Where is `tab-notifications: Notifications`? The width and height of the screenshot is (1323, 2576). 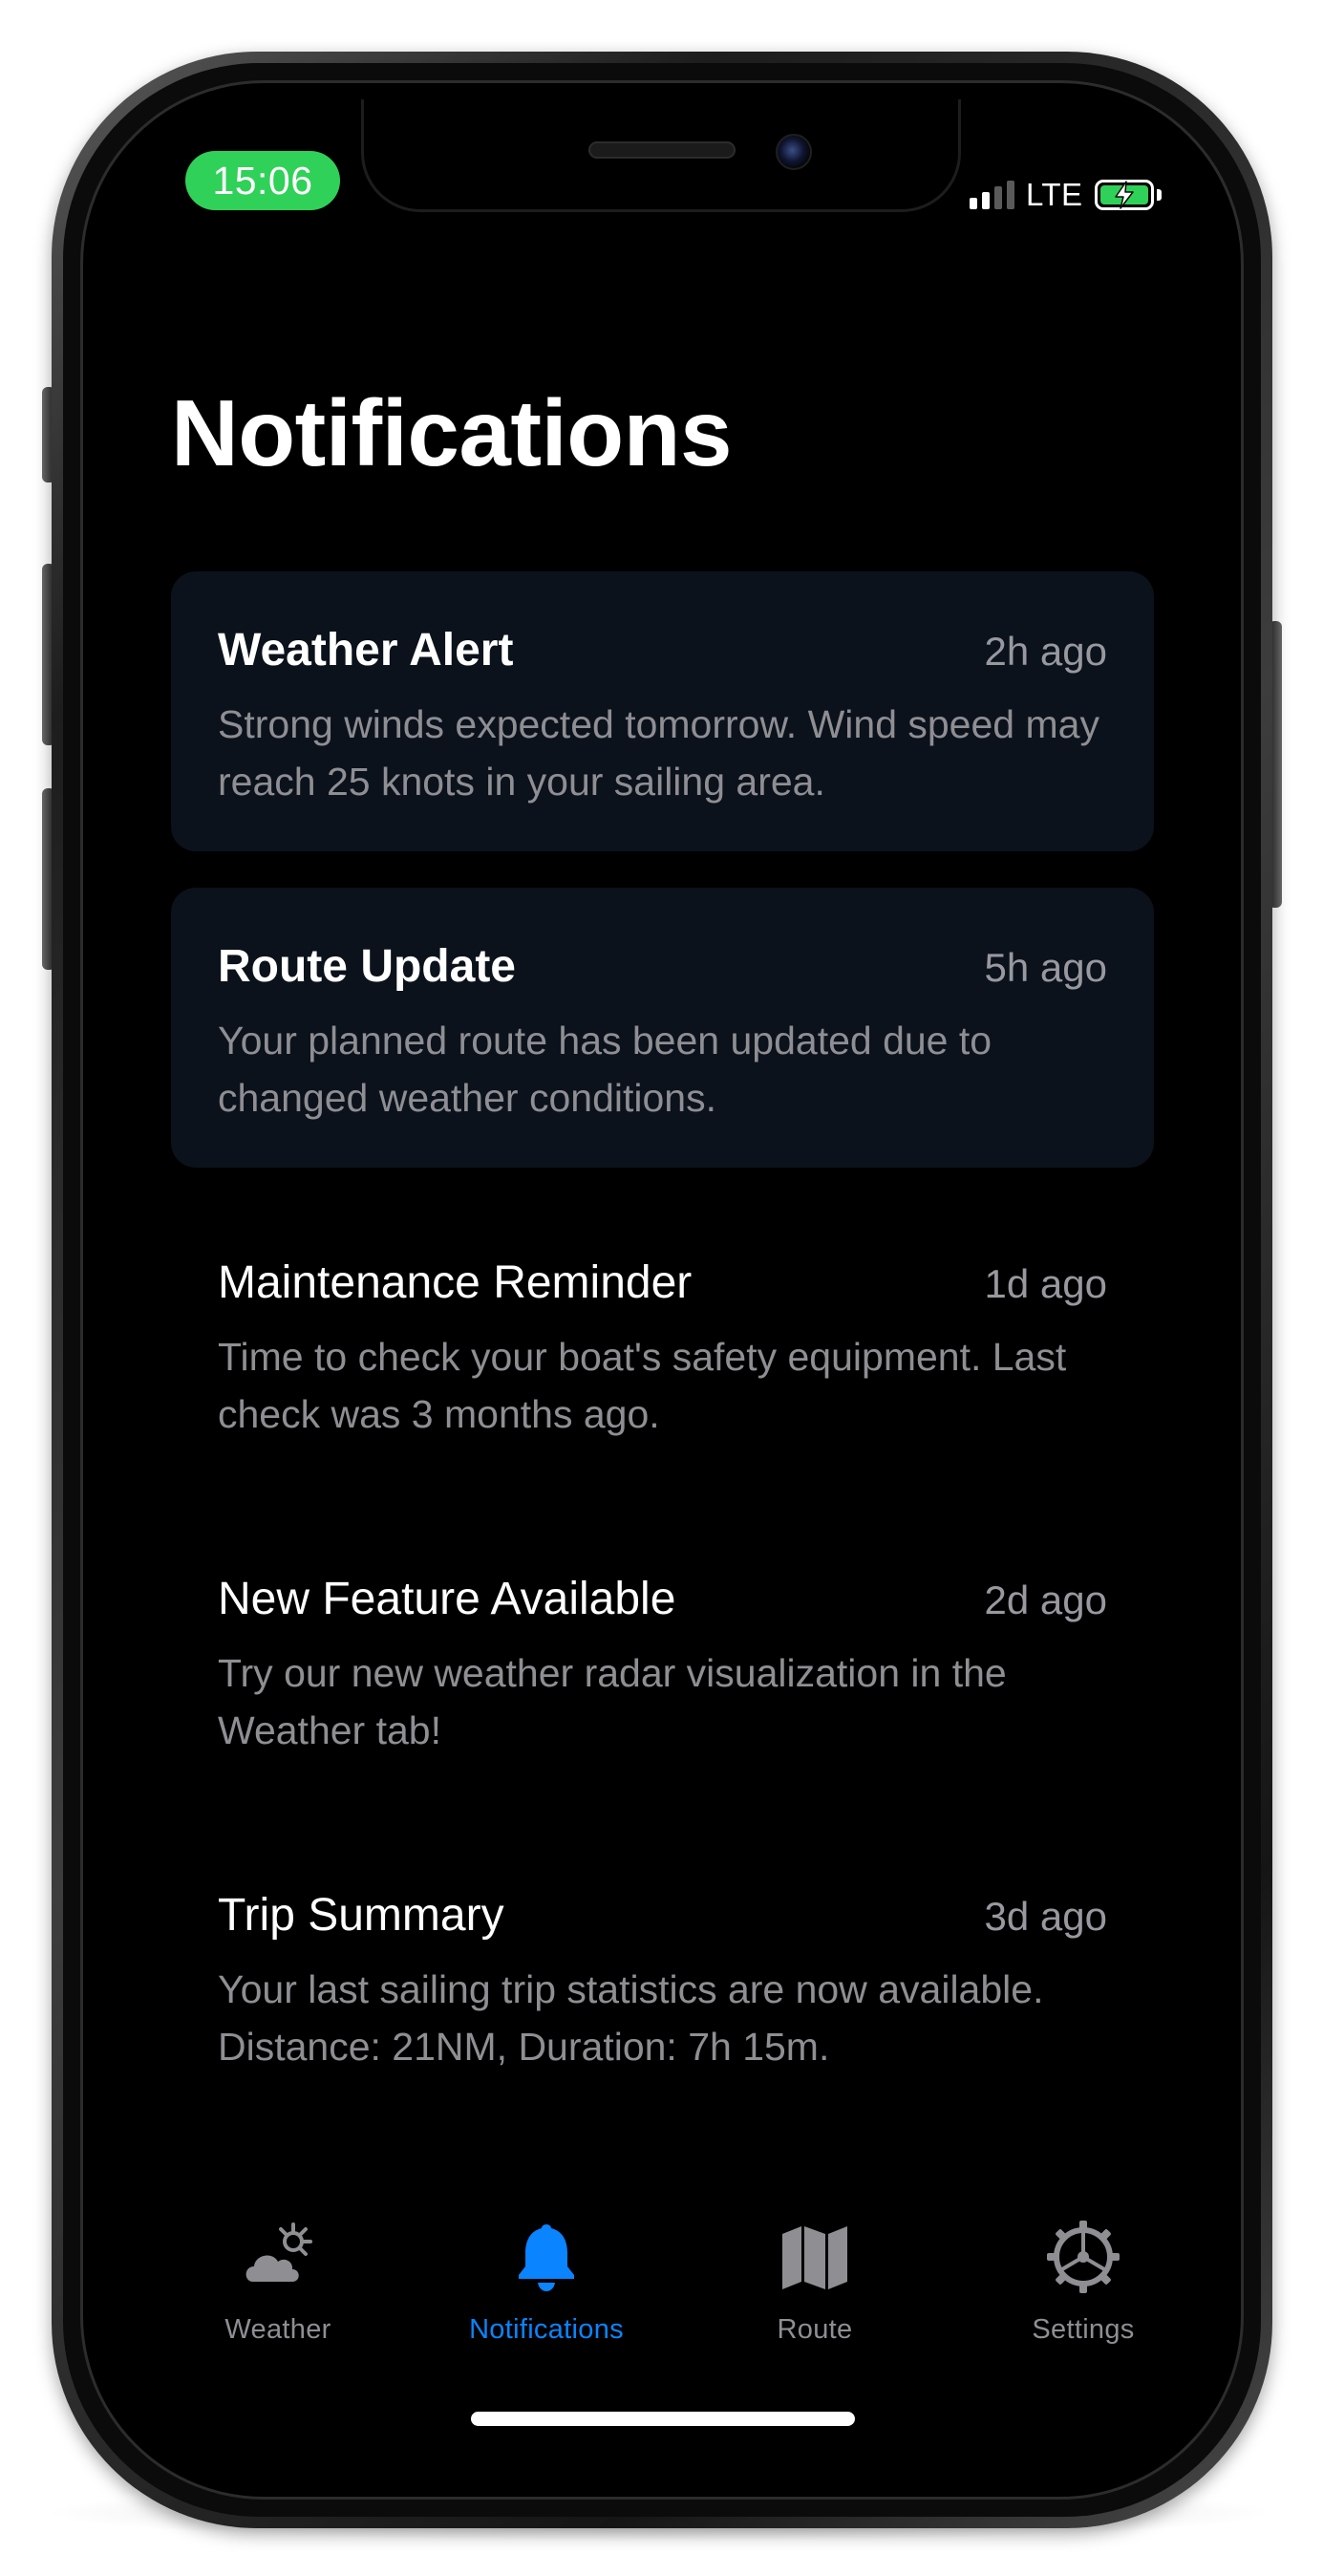
tab-notifications: Notifications is located at coordinates (546, 2290).